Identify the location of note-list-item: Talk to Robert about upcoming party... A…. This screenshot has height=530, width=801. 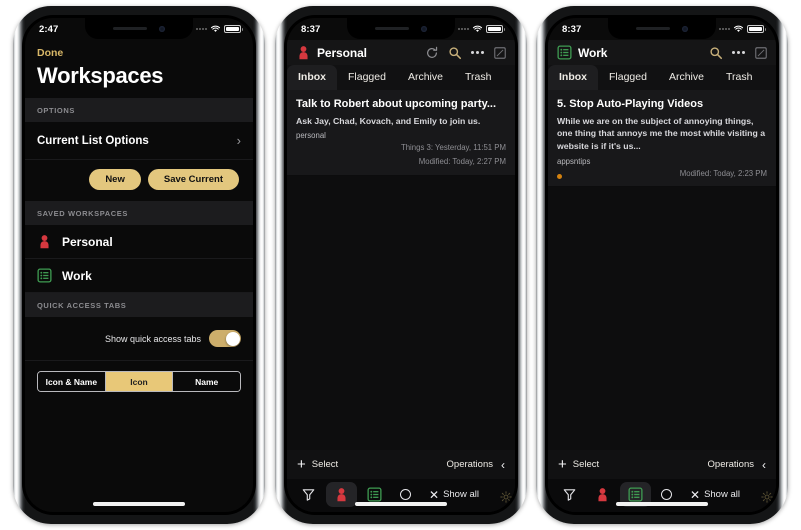
(401, 133).